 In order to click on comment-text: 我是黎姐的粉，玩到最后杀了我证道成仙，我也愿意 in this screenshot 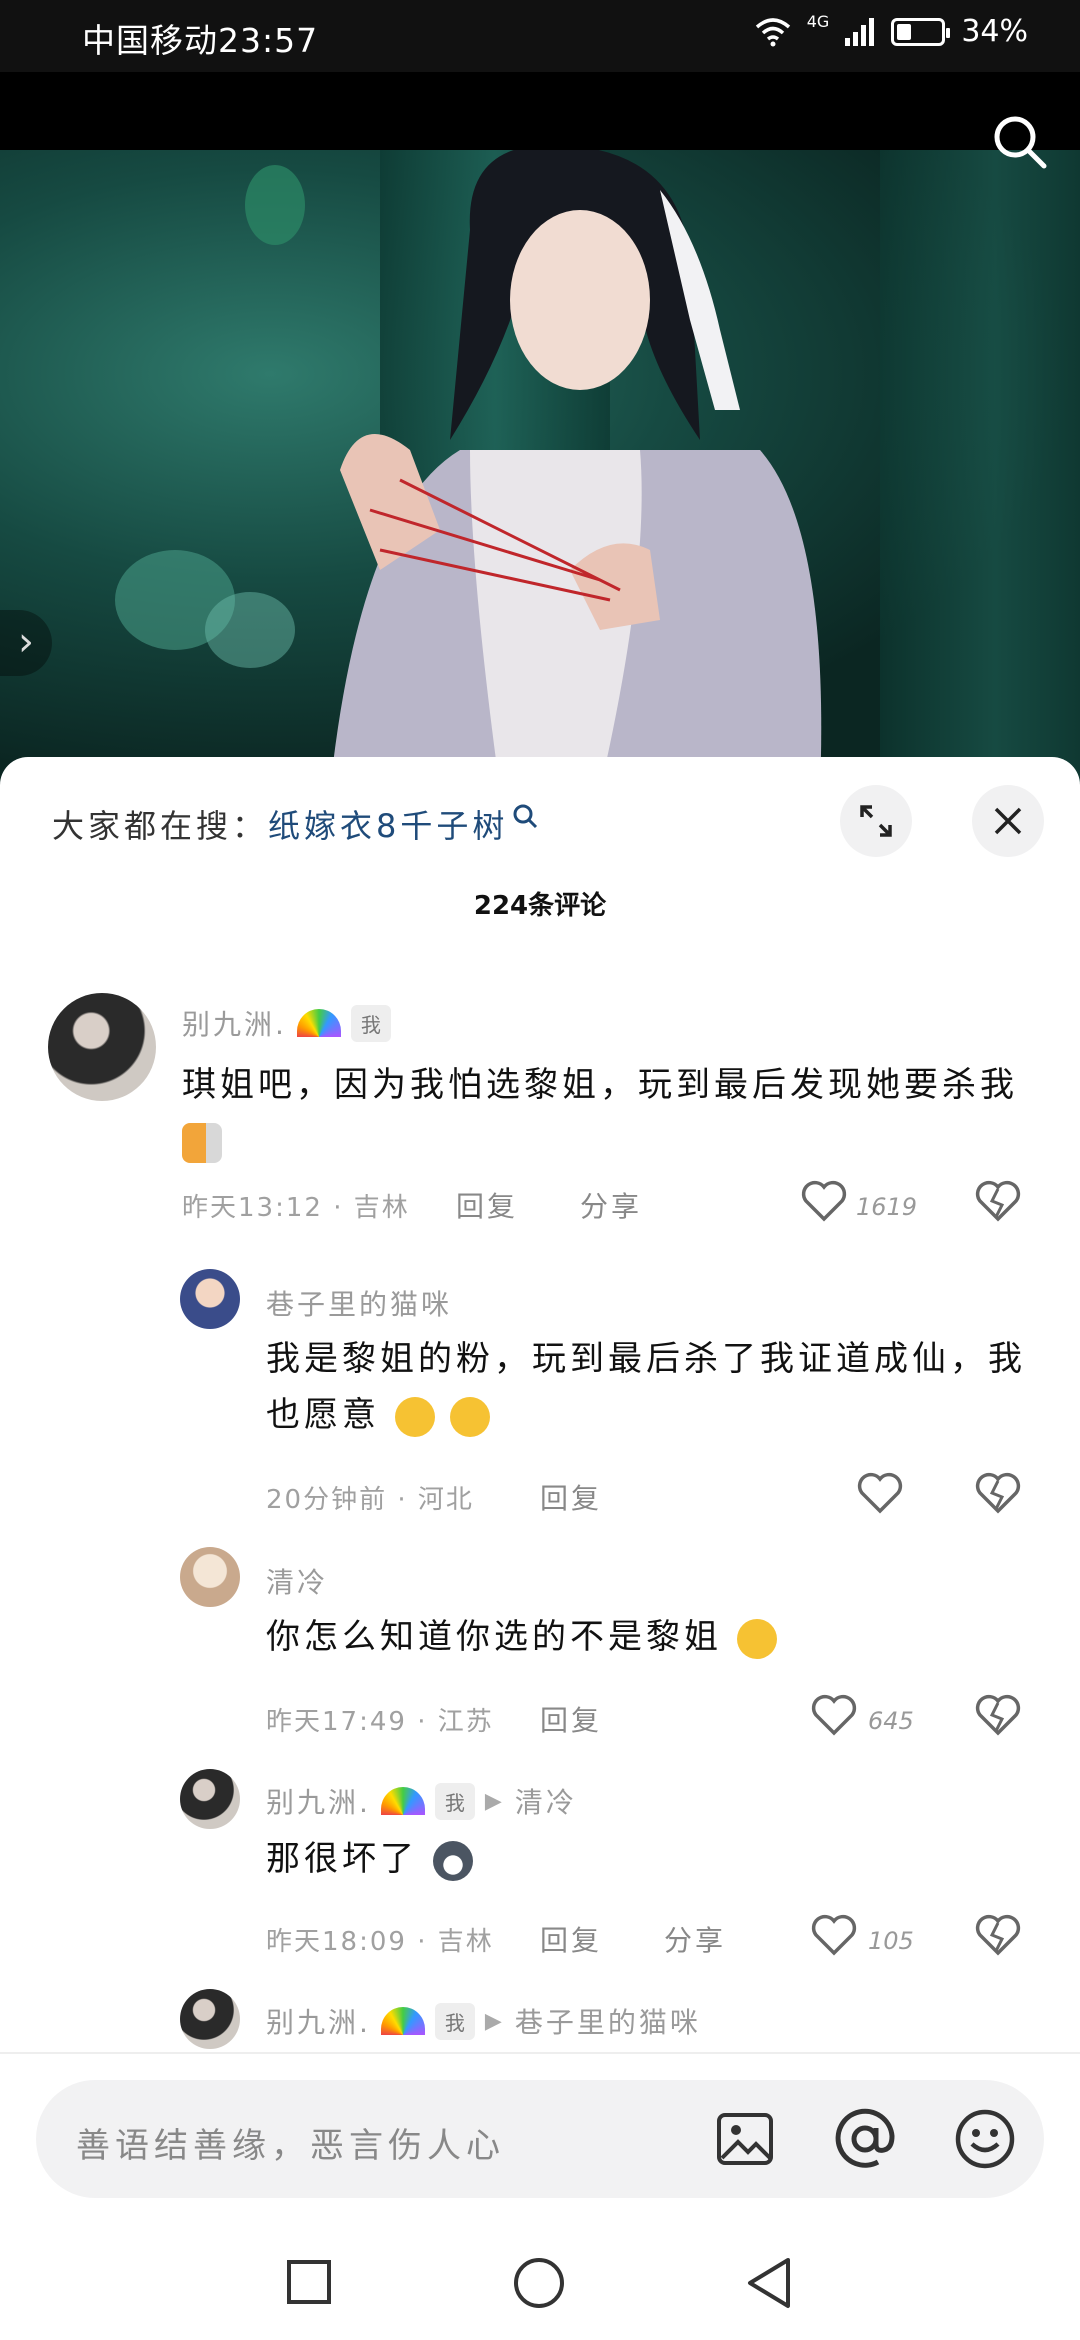, I will do `click(646, 1387)`.